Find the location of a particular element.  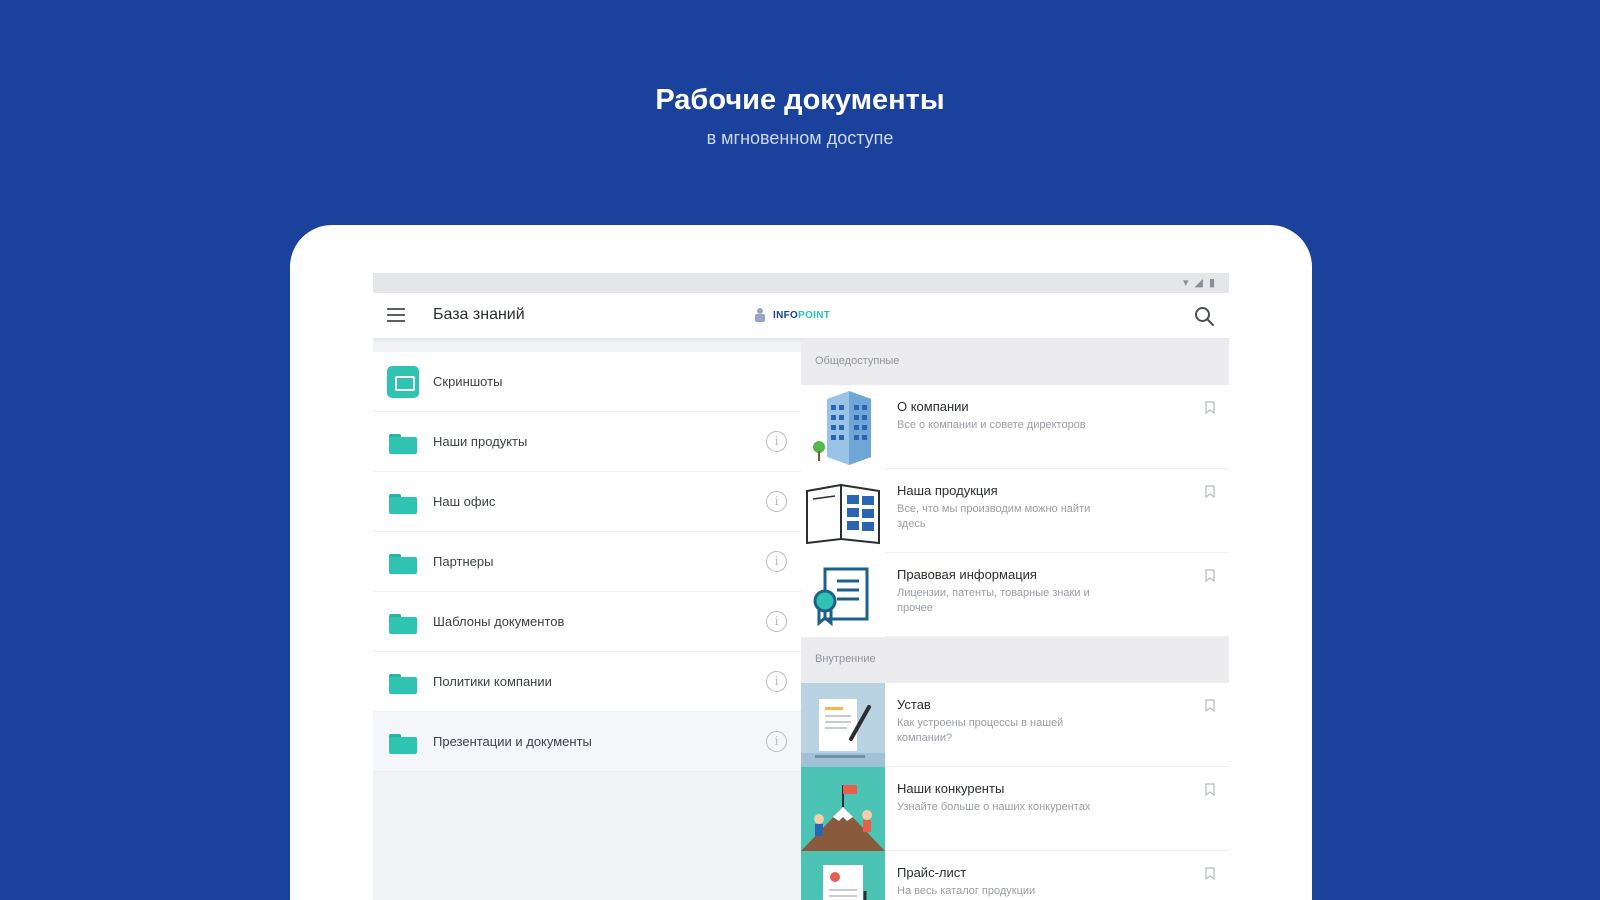

folder-label: Политики компании is located at coordinates (492, 681).